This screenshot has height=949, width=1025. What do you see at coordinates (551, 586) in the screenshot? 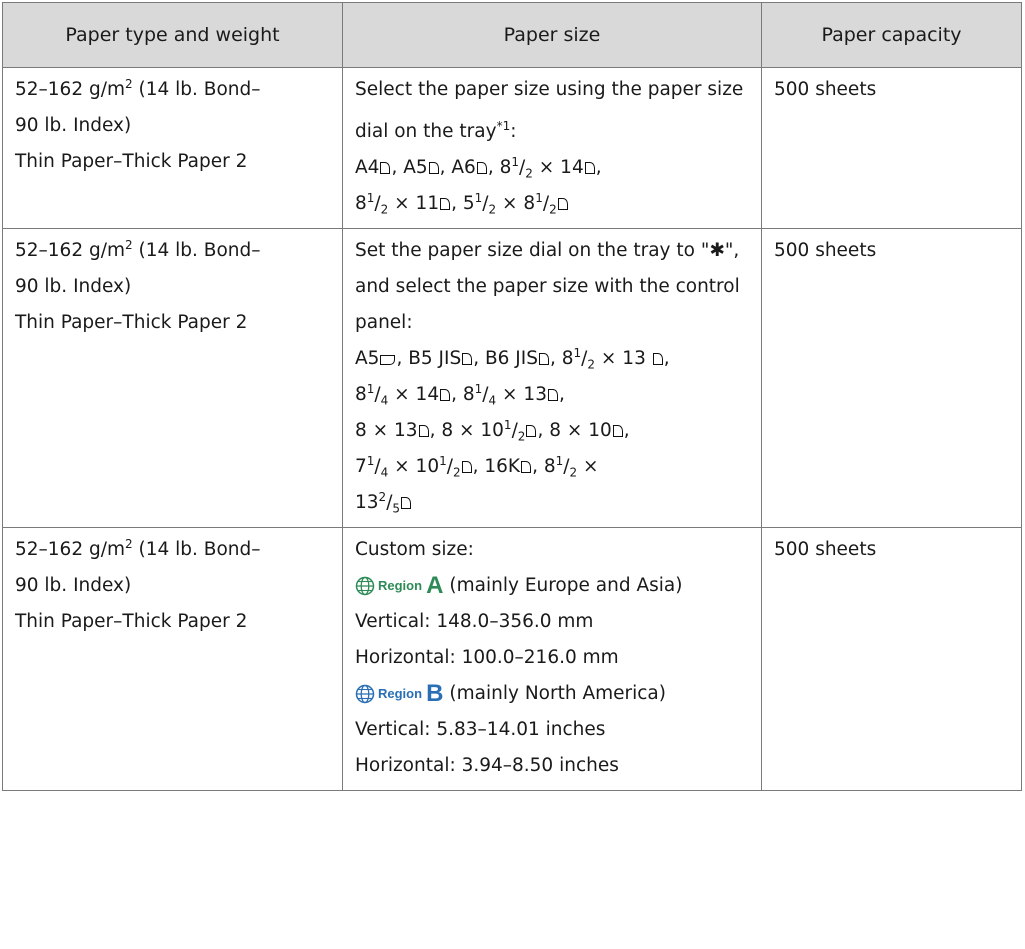
I see `region-a-line: Region A (mainly Europe and Asia)` at bounding box center [551, 586].